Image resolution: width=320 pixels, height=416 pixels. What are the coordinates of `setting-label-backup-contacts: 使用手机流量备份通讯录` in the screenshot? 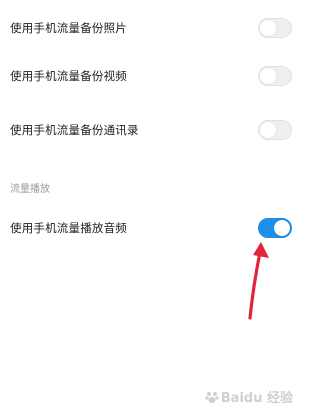 It's located at (74, 130).